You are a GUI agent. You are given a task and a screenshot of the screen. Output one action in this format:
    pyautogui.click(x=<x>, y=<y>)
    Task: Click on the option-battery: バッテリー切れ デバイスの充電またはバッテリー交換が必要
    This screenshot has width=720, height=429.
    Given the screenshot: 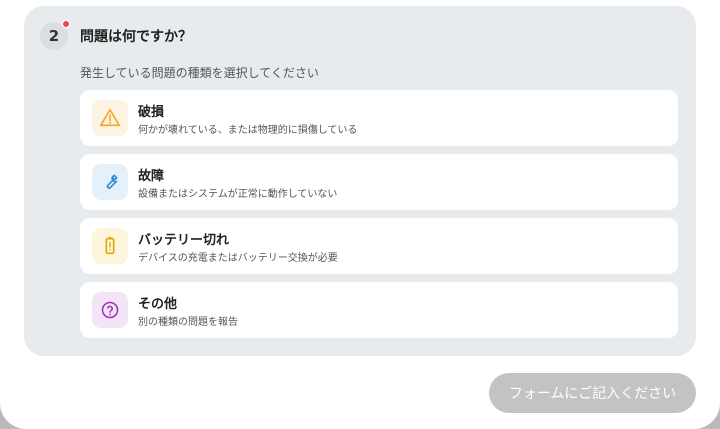 What is the action you would take?
    pyautogui.click(x=379, y=246)
    